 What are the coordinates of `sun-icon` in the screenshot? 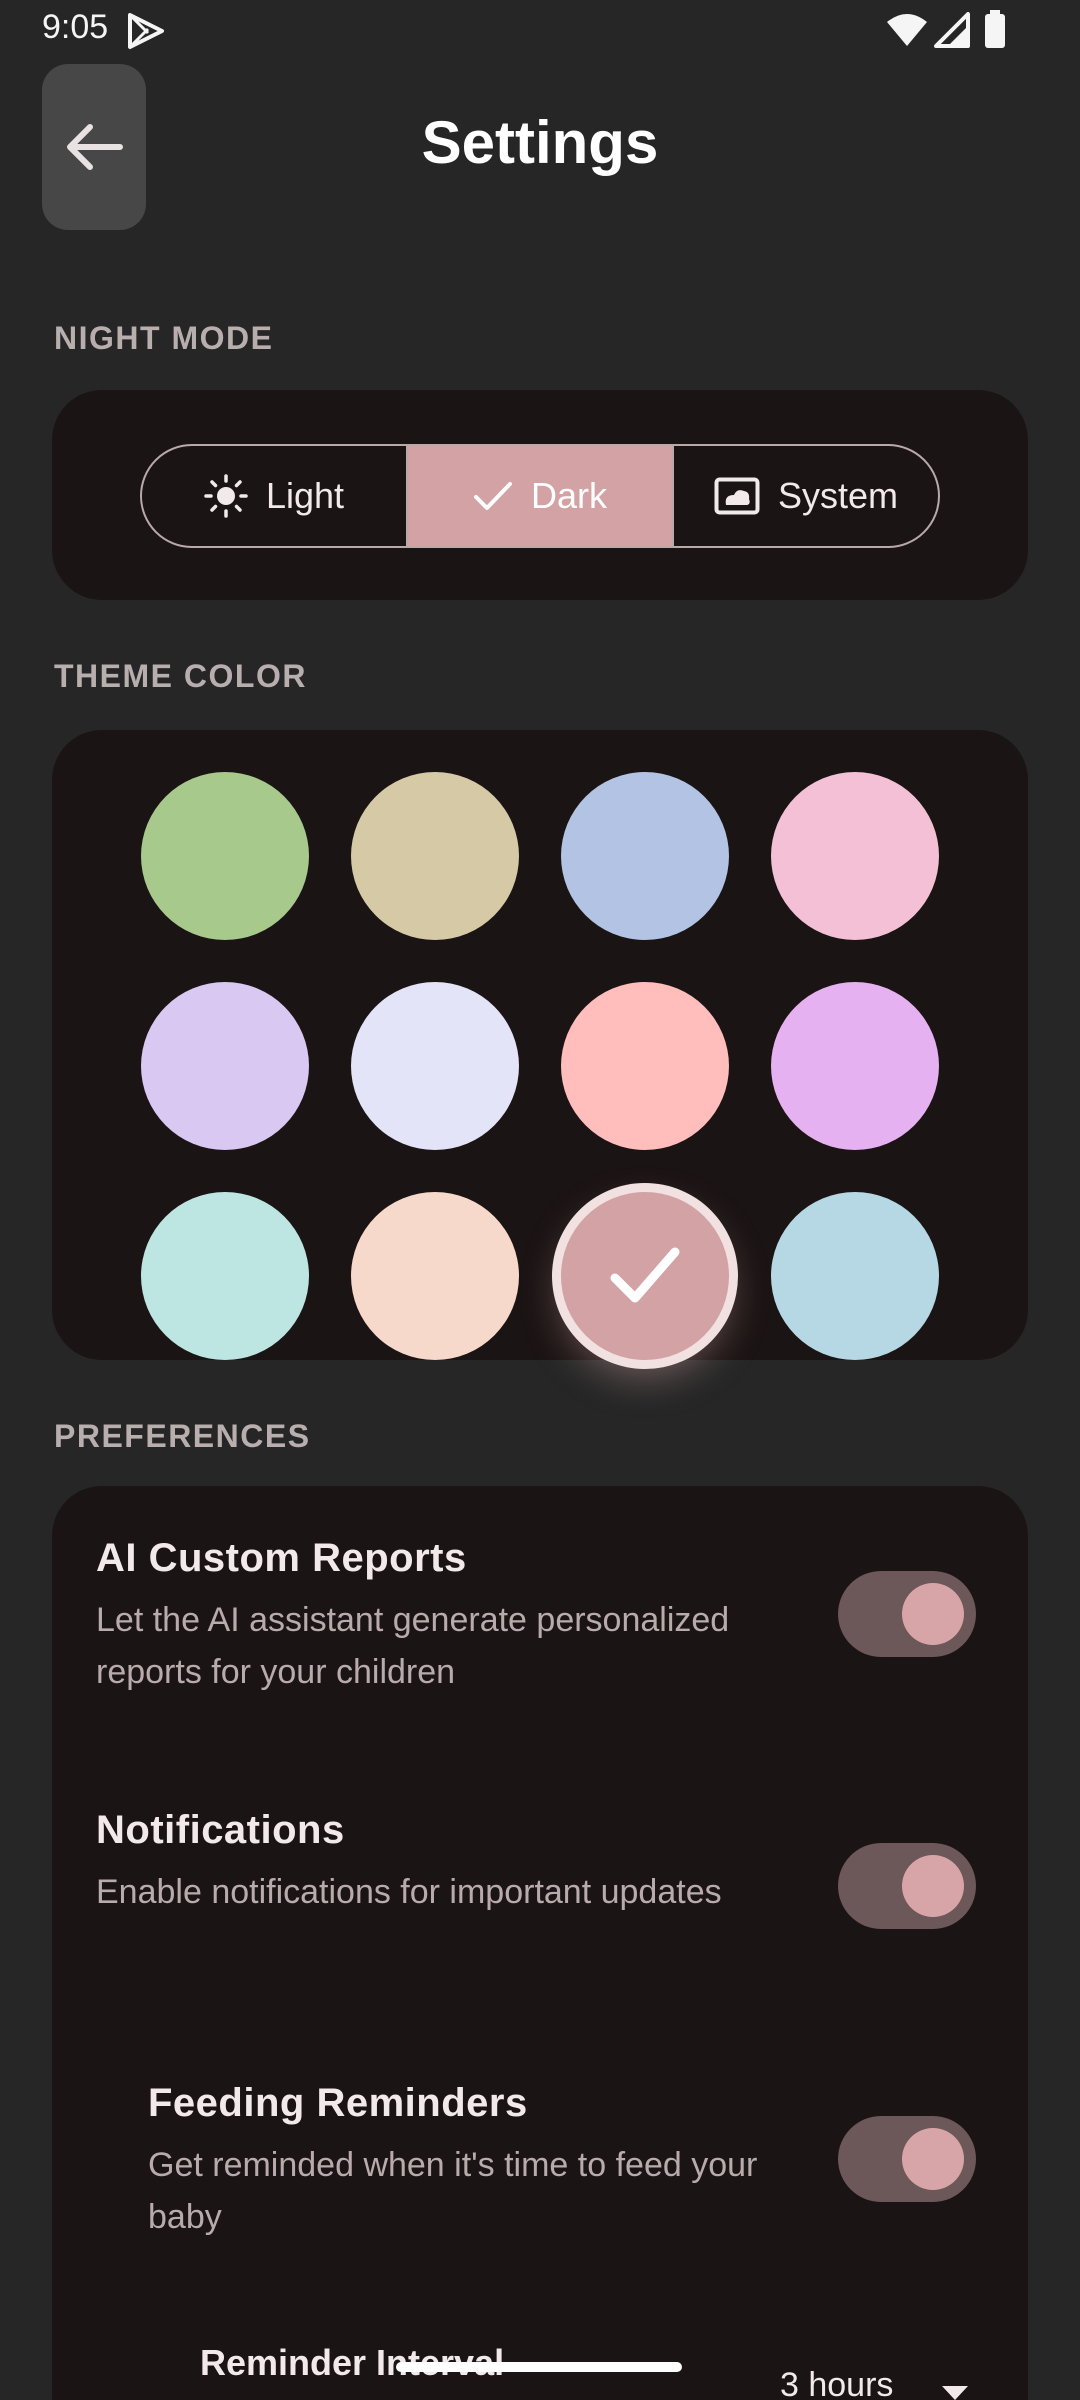 It's located at (226, 496).